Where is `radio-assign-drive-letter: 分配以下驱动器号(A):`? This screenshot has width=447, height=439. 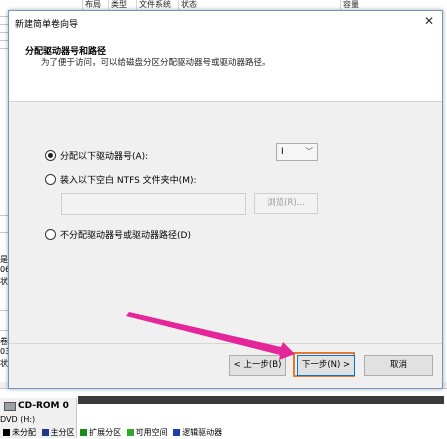
radio-assign-drive-letter: 分配以下驱动器号(A): is located at coordinates (96, 155).